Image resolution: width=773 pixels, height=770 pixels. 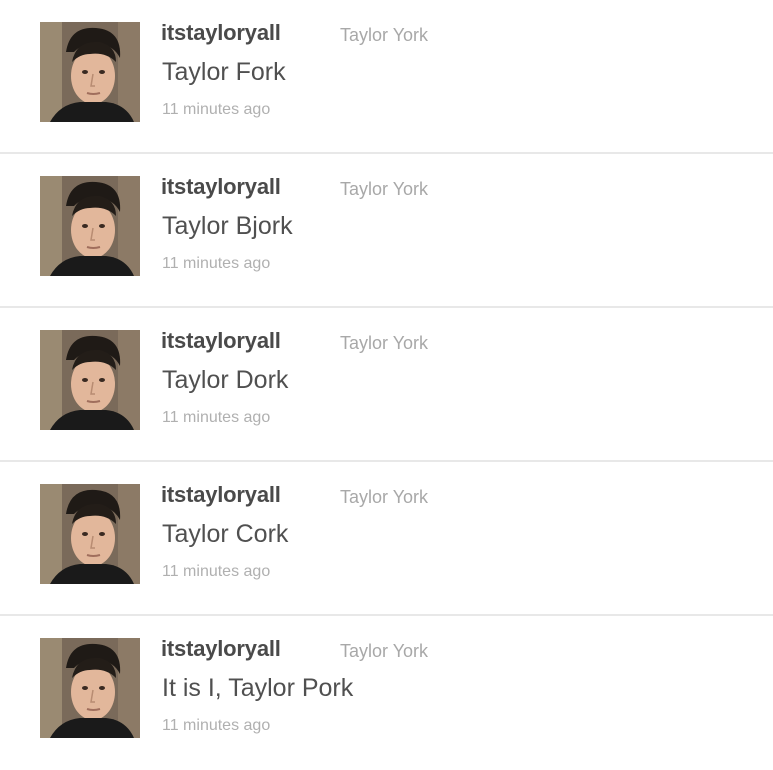 I want to click on tweet-text: Taylor Fork, so click(x=224, y=72).